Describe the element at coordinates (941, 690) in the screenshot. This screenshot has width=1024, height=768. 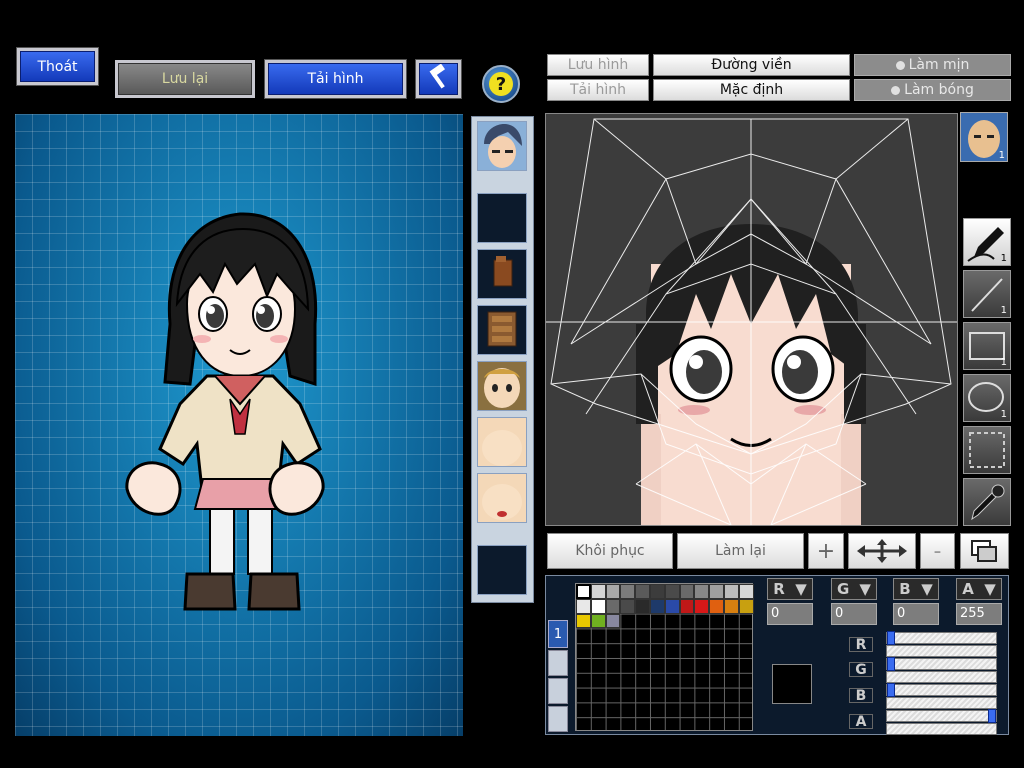
I see `b-slider` at that location.